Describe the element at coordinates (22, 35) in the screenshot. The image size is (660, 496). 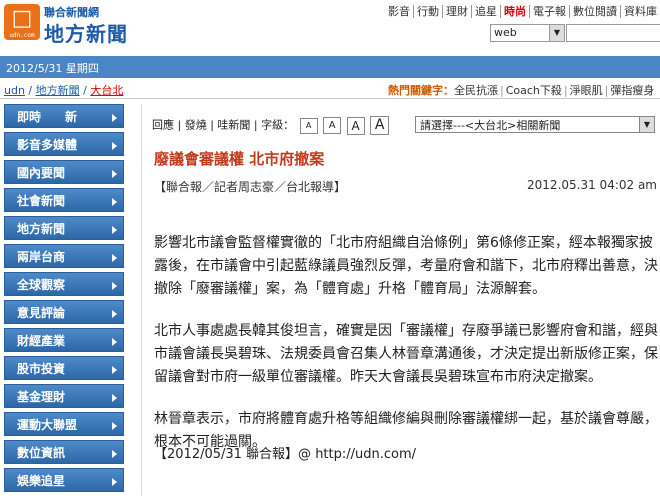
I see `logo-url: udn.com` at that location.